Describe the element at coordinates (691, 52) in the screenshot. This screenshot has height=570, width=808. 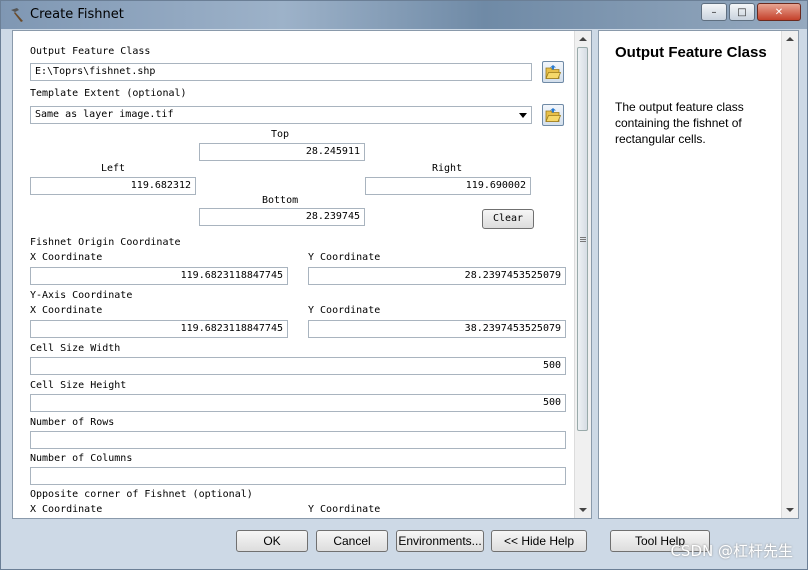
I see `help-title: Output Feature Class` at that location.